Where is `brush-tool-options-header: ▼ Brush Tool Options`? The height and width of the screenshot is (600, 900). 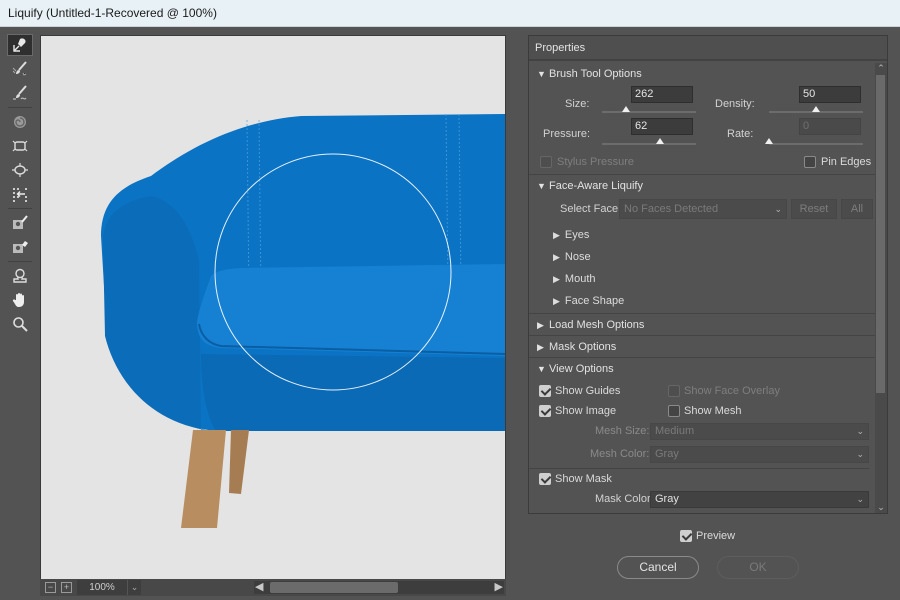
brush-tool-options-header: ▼ Brush Tool Options is located at coordinates (702, 74).